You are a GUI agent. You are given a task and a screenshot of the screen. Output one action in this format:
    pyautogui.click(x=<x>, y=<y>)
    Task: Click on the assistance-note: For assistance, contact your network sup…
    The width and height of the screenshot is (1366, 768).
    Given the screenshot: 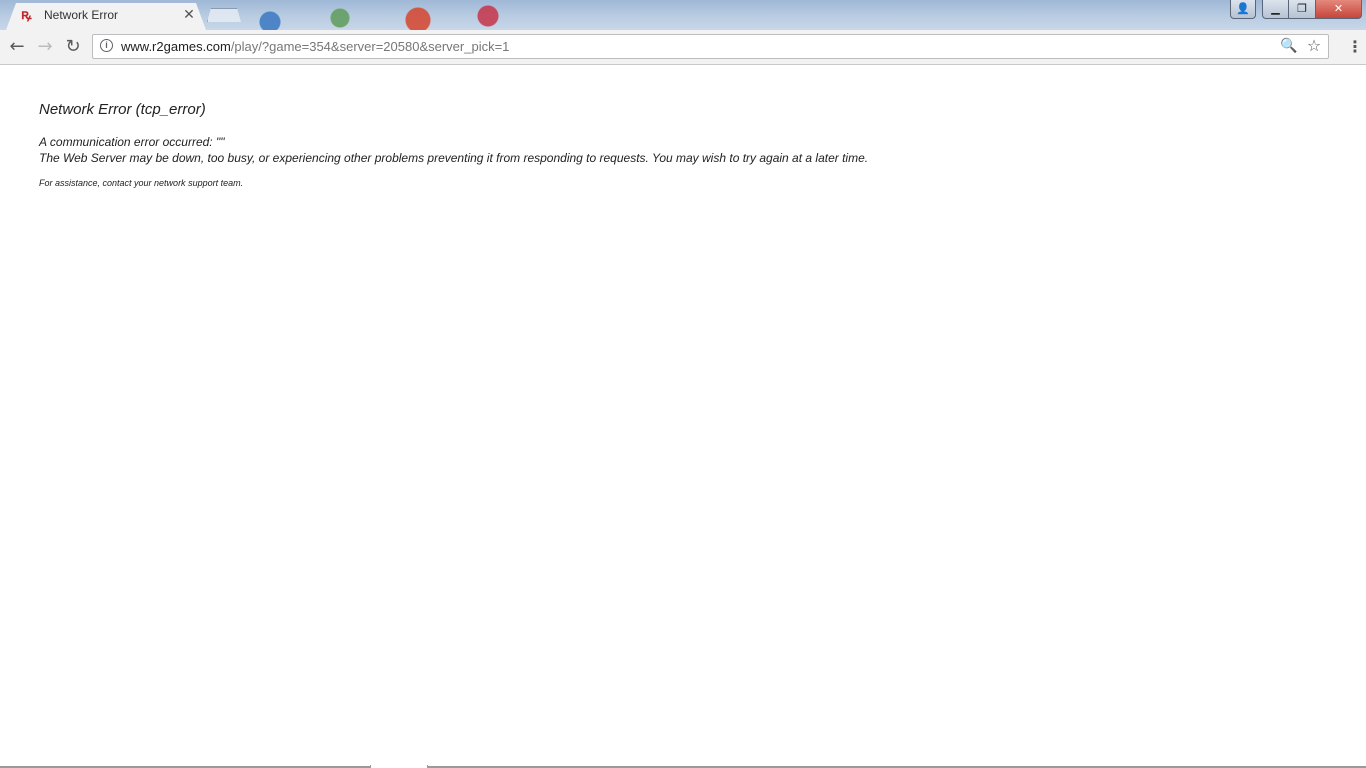 What is the action you would take?
    pyautogui.click(x=141, y=183)
    